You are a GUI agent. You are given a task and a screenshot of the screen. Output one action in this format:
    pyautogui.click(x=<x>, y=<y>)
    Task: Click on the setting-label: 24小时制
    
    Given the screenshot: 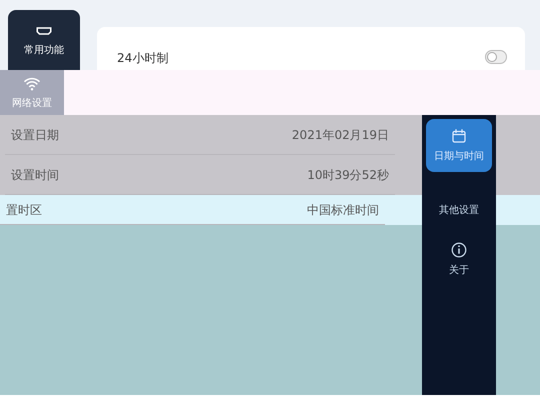 What is the action you would take?
    pyautogui.click(x=142, y=58)
    